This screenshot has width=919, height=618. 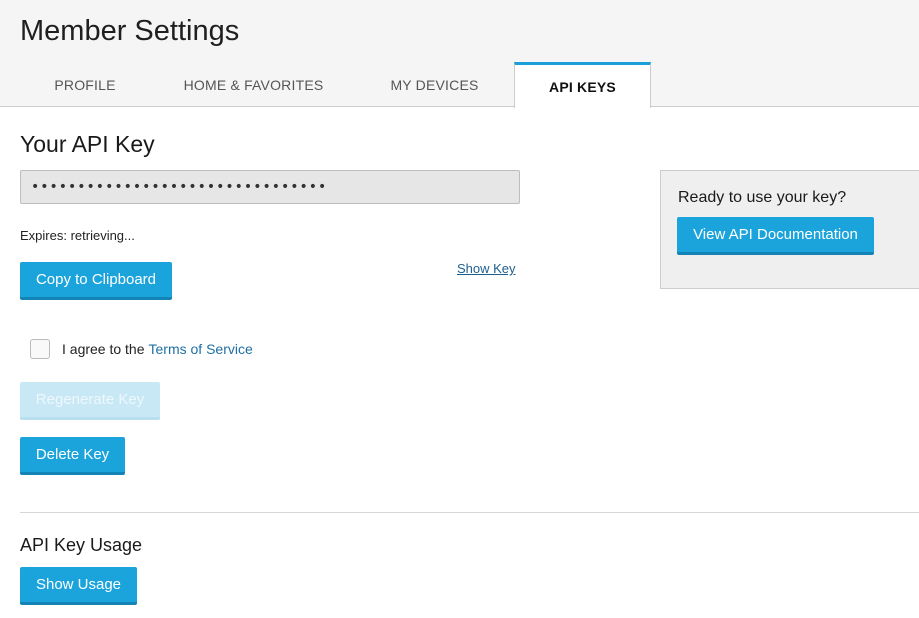 I want to click on view-api-documentation-button: View API Documentation, so click(x=775, y=236).